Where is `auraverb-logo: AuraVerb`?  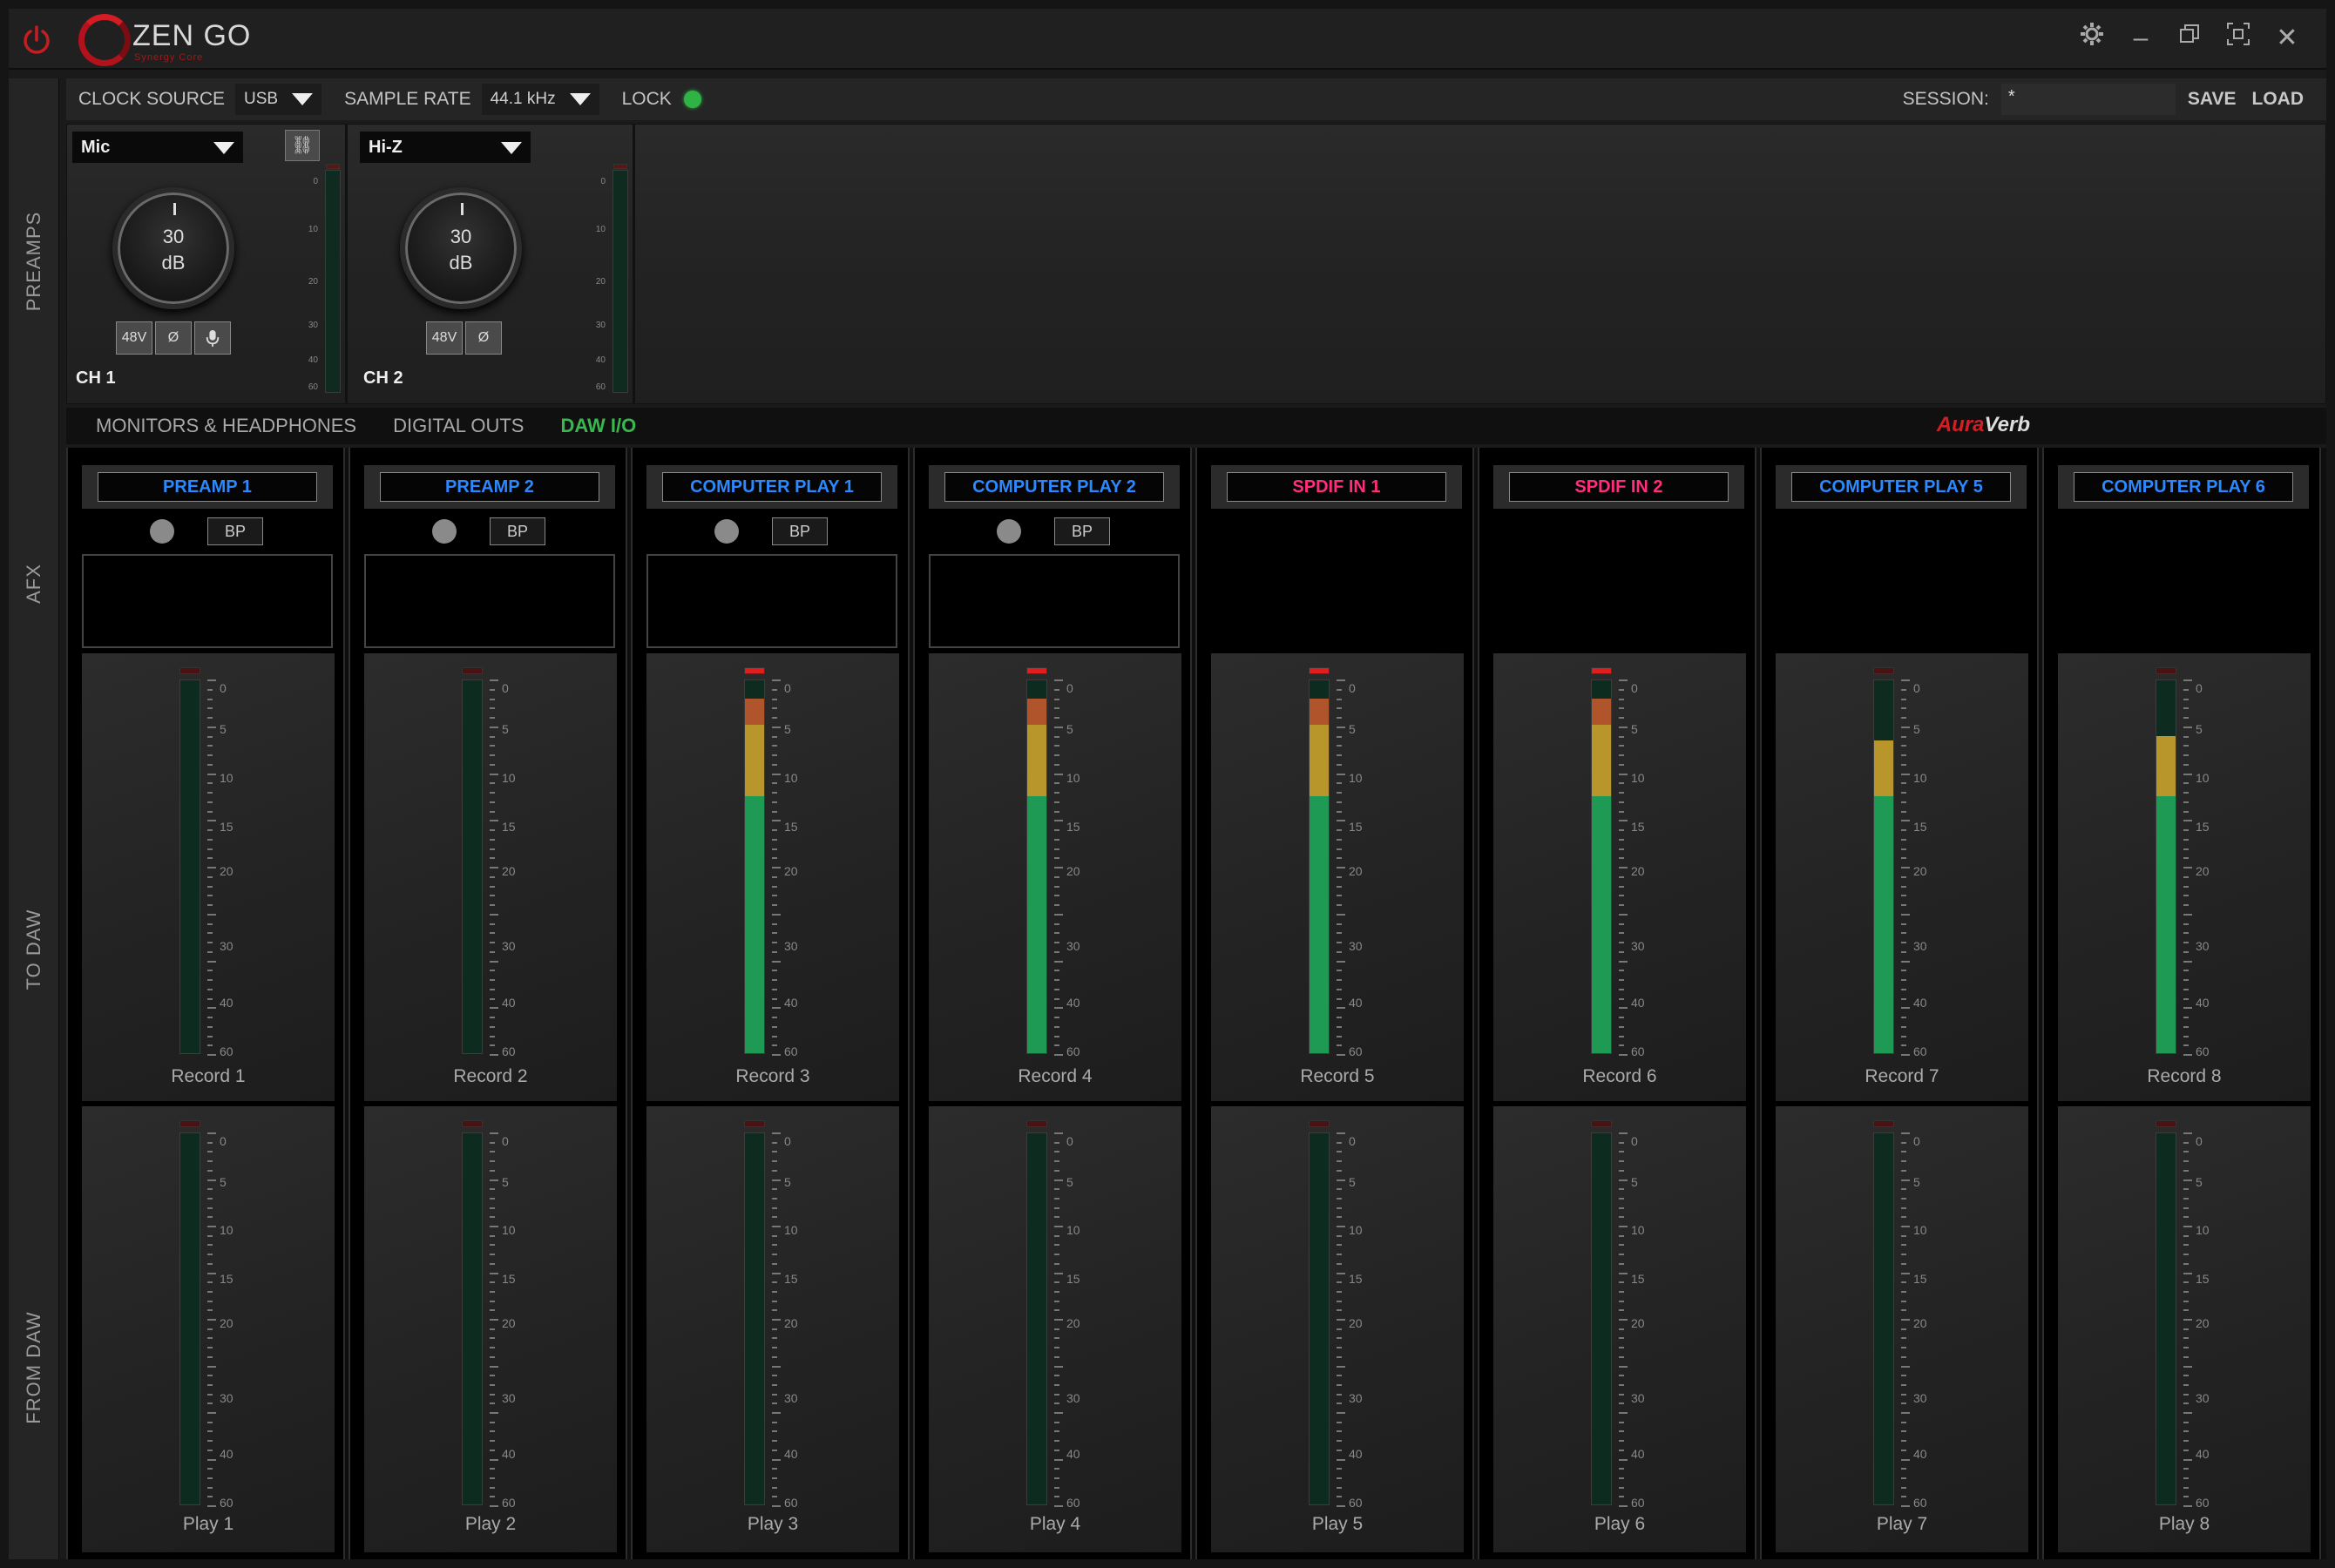 auraverb-logo: AuraVerb is located at coordinates (1984, 425).